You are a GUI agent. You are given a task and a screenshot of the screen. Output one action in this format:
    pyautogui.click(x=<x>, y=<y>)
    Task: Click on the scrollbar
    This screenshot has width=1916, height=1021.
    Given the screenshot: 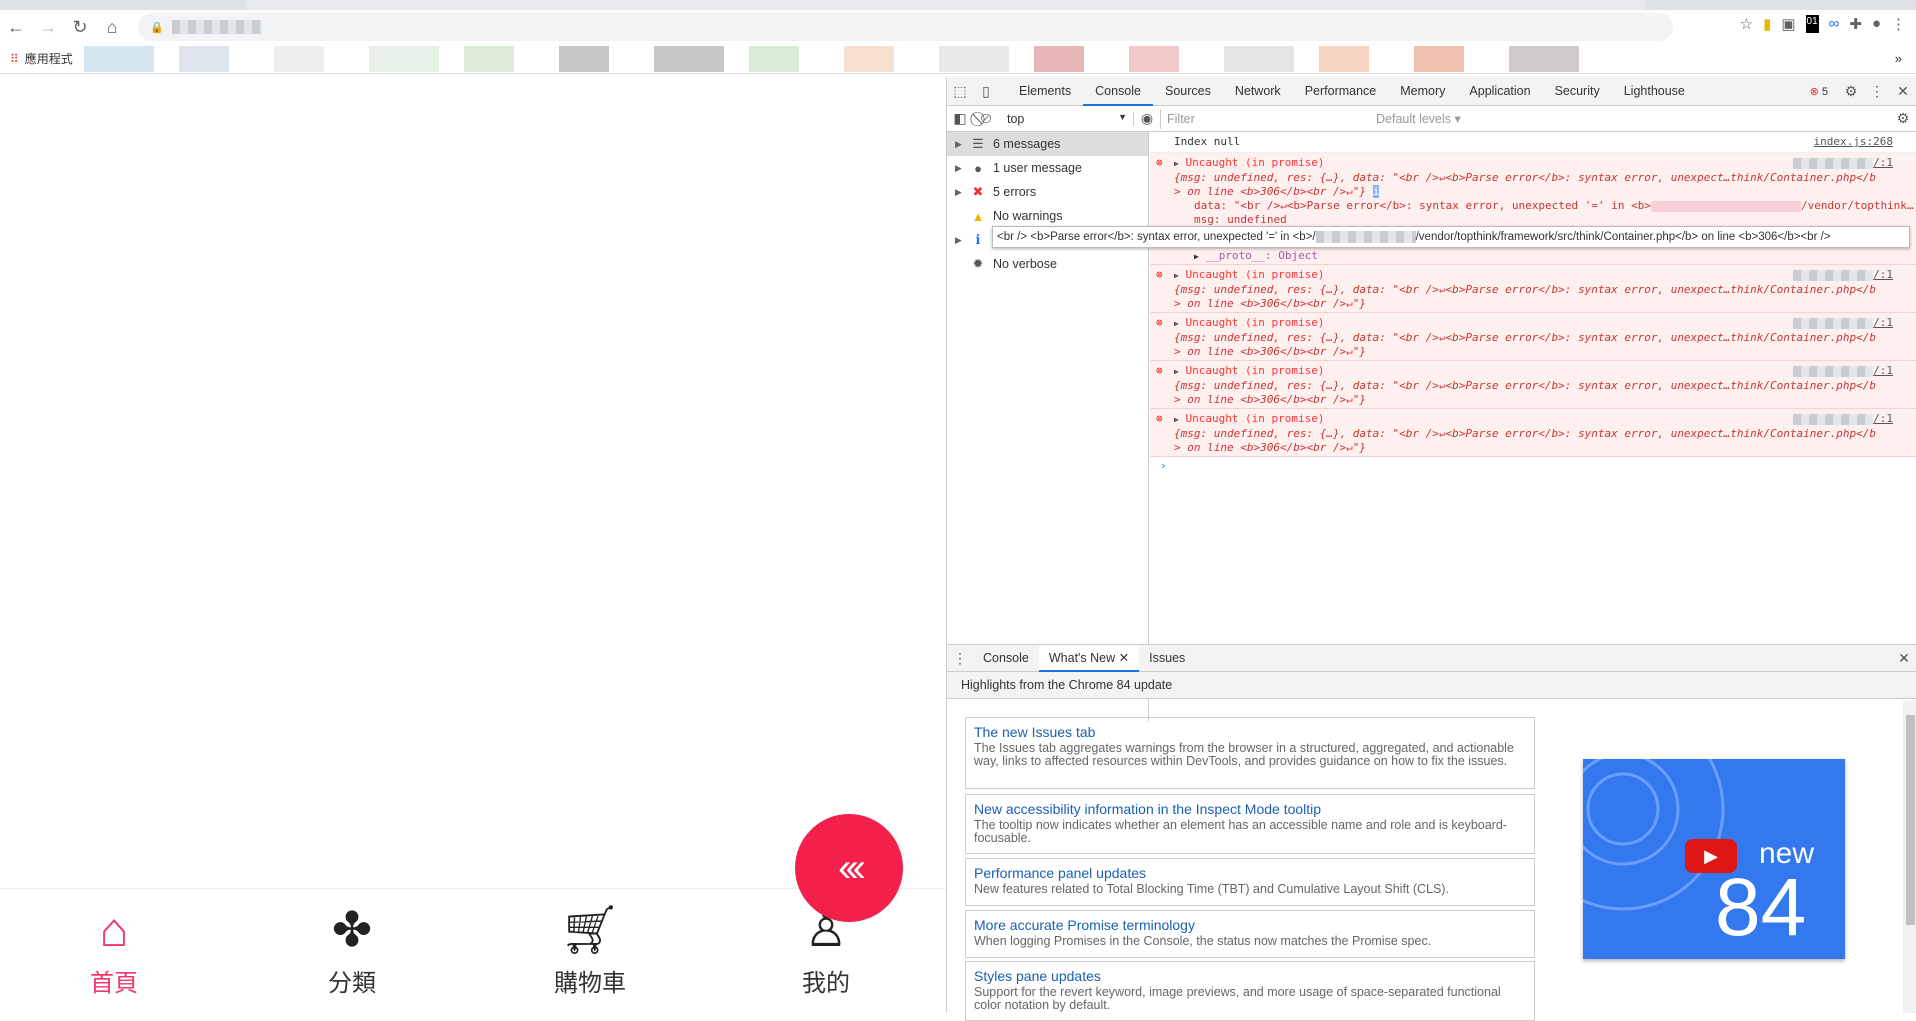 What is the action you would take?
    pyautogui.click(x=1909, y=857)
    